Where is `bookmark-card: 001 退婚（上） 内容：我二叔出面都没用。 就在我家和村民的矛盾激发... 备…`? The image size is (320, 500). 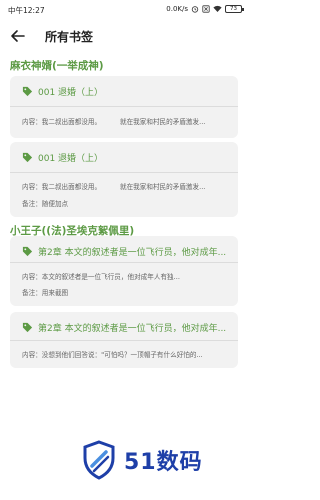 bookmark-card: 001 退婚（上） 内容：我二叔出面都没用。 就在我家和村民的矛盾激发... 备… is located at coordinates (124, 179).